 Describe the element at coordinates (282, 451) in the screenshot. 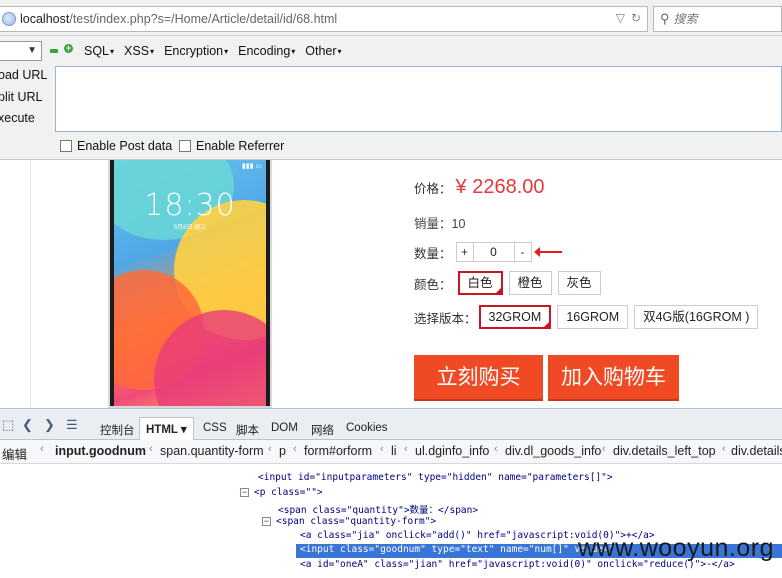

I see `breadcrumb-item: p` at that location.